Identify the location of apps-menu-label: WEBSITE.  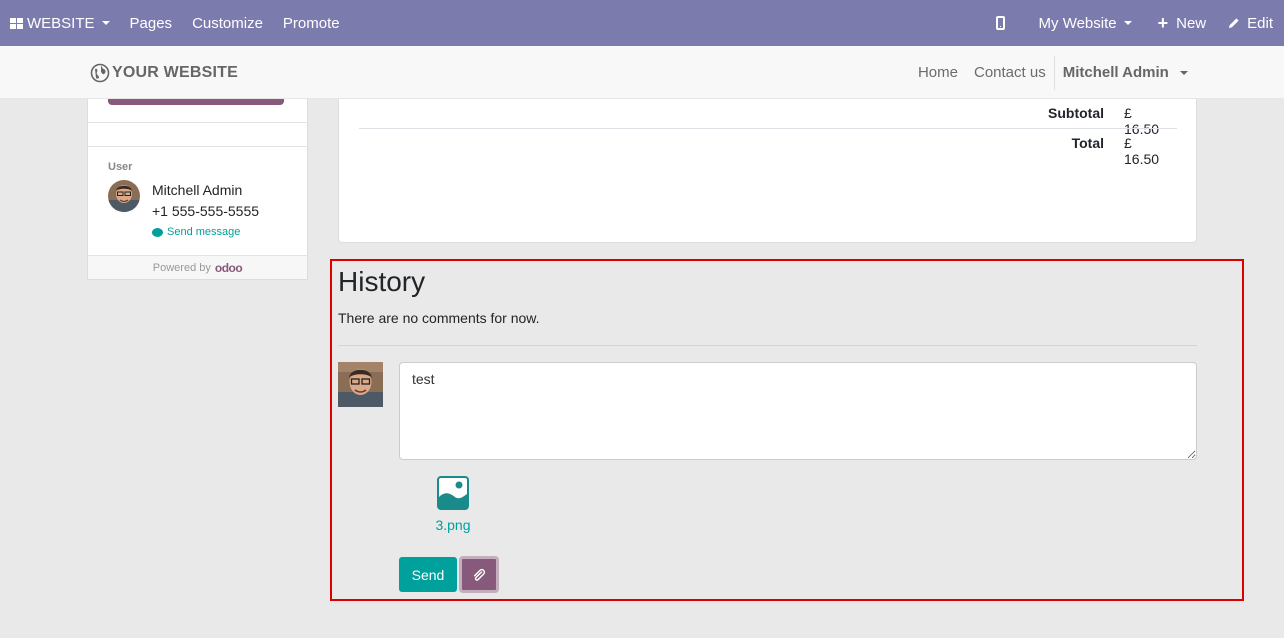
(61, 23).